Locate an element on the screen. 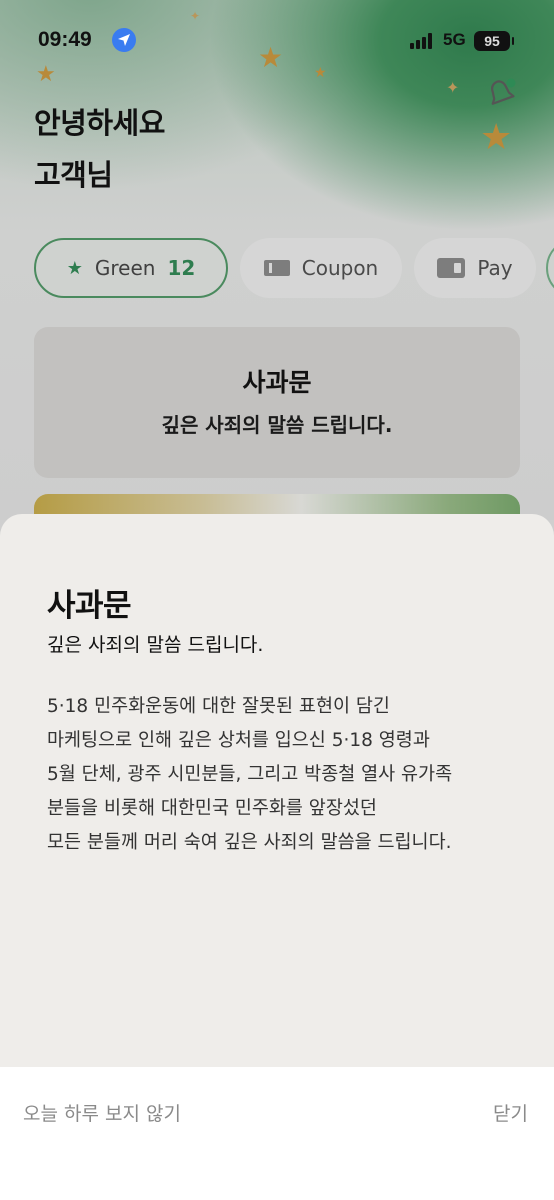 This screenshot has height=1200, width=554. coupon-icon is located at coordinates (276, 268).